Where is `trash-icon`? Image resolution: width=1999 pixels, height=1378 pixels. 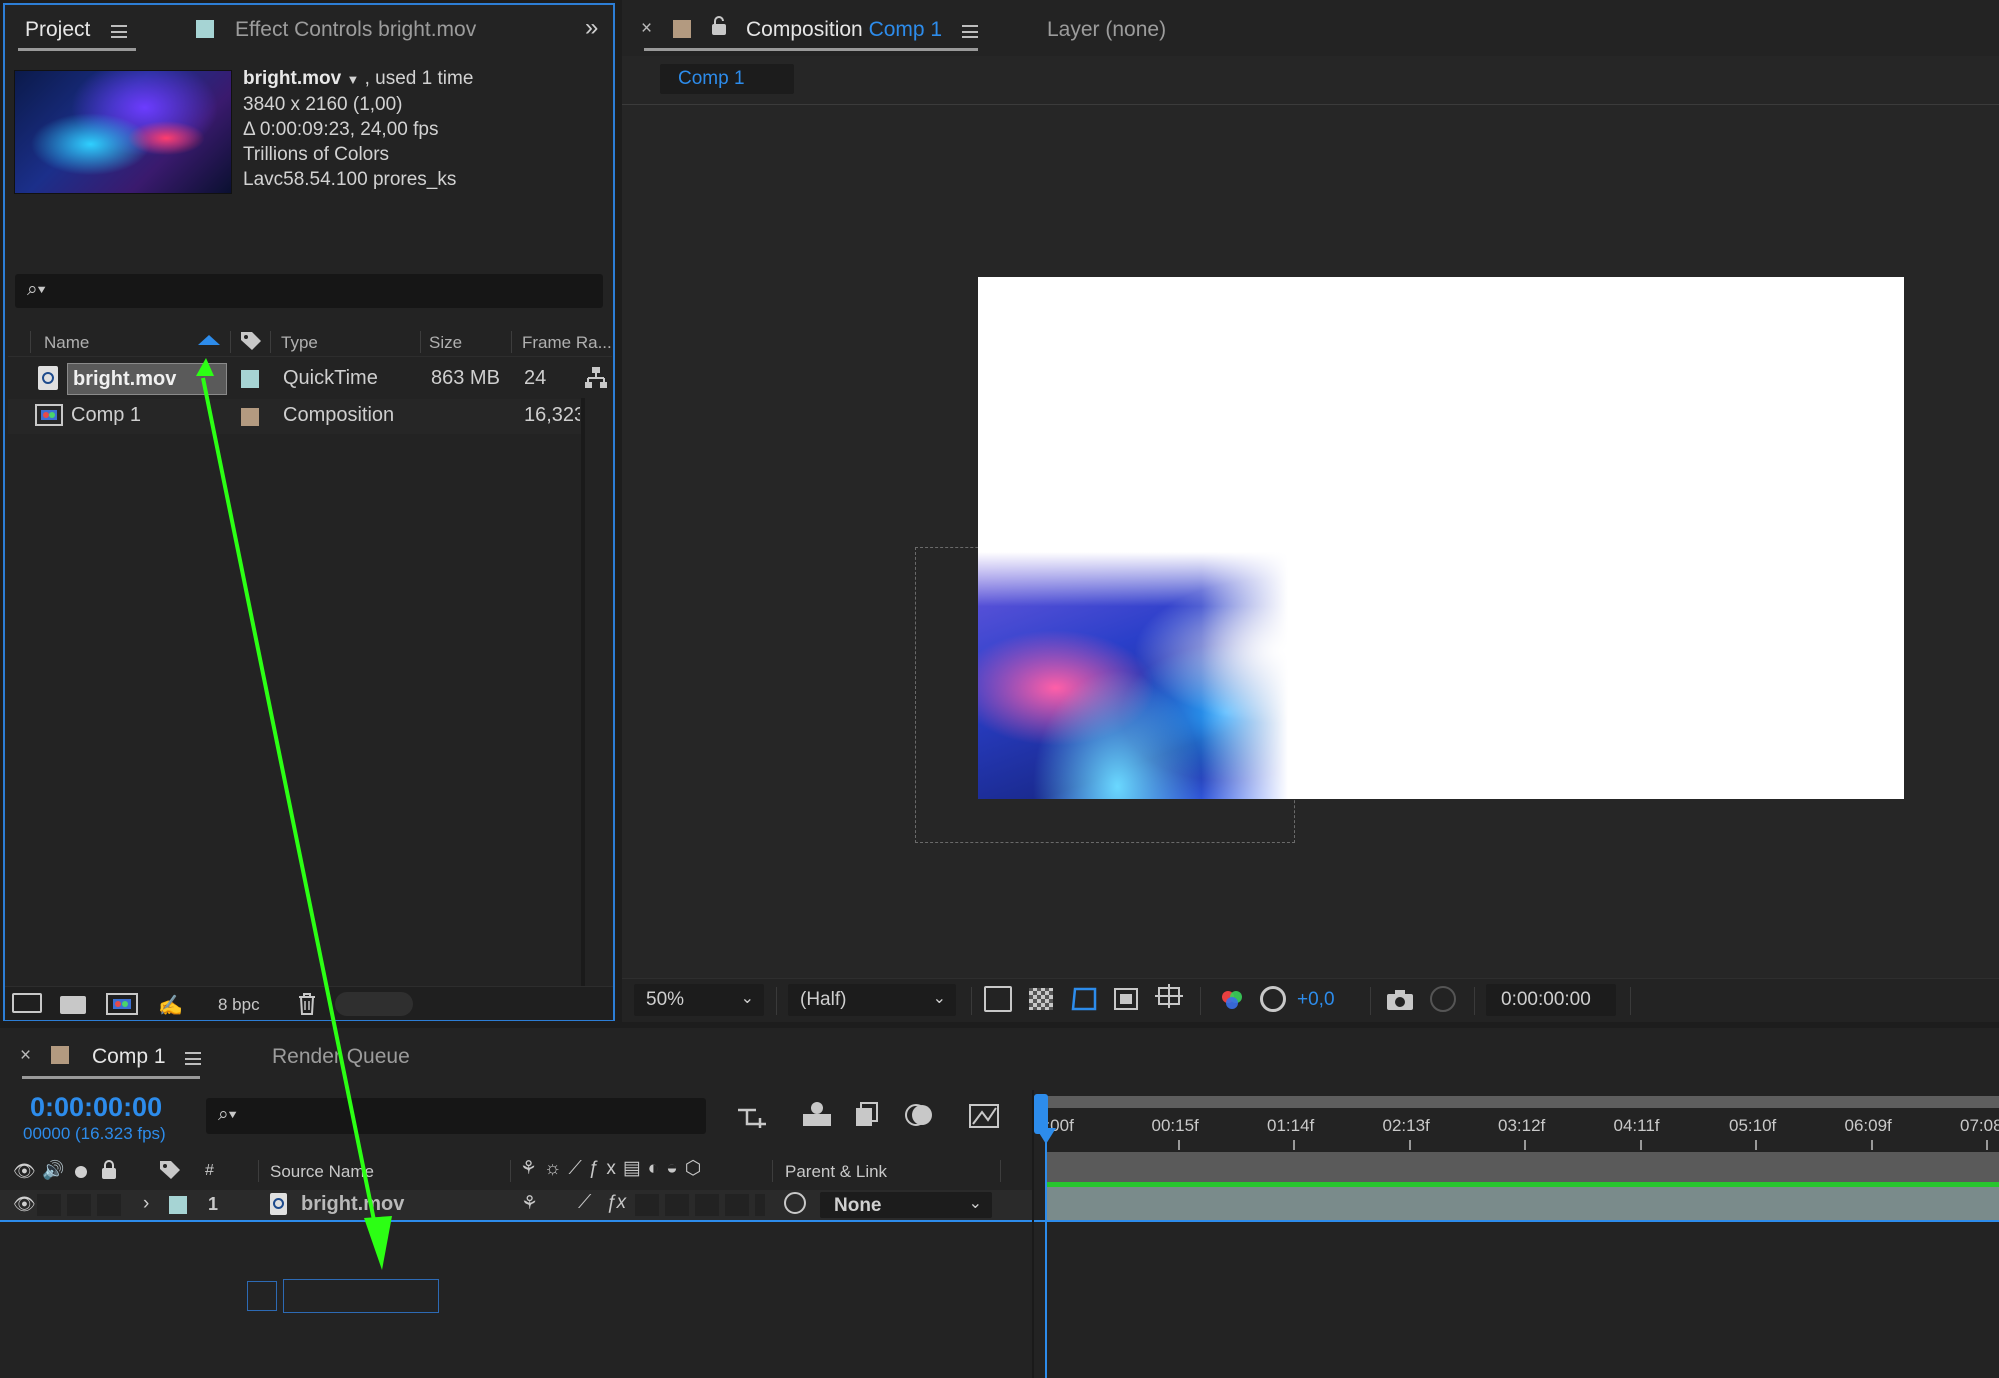 trash-icon is located at coordinates (307, 1004).